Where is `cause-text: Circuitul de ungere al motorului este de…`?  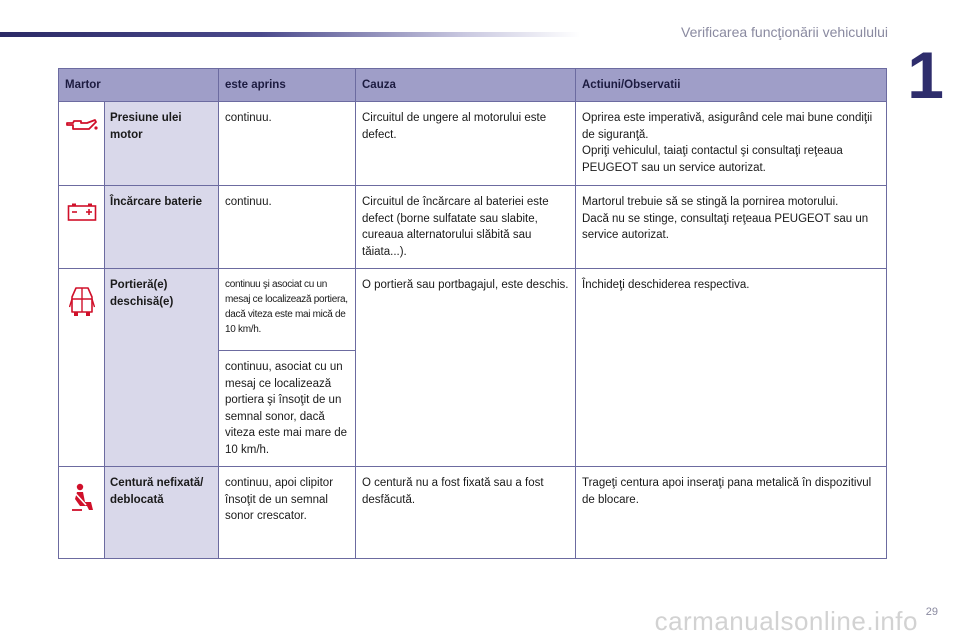
cause-text: Circuitul de ungere al motorului este de… is located at coordinates (465, 143).